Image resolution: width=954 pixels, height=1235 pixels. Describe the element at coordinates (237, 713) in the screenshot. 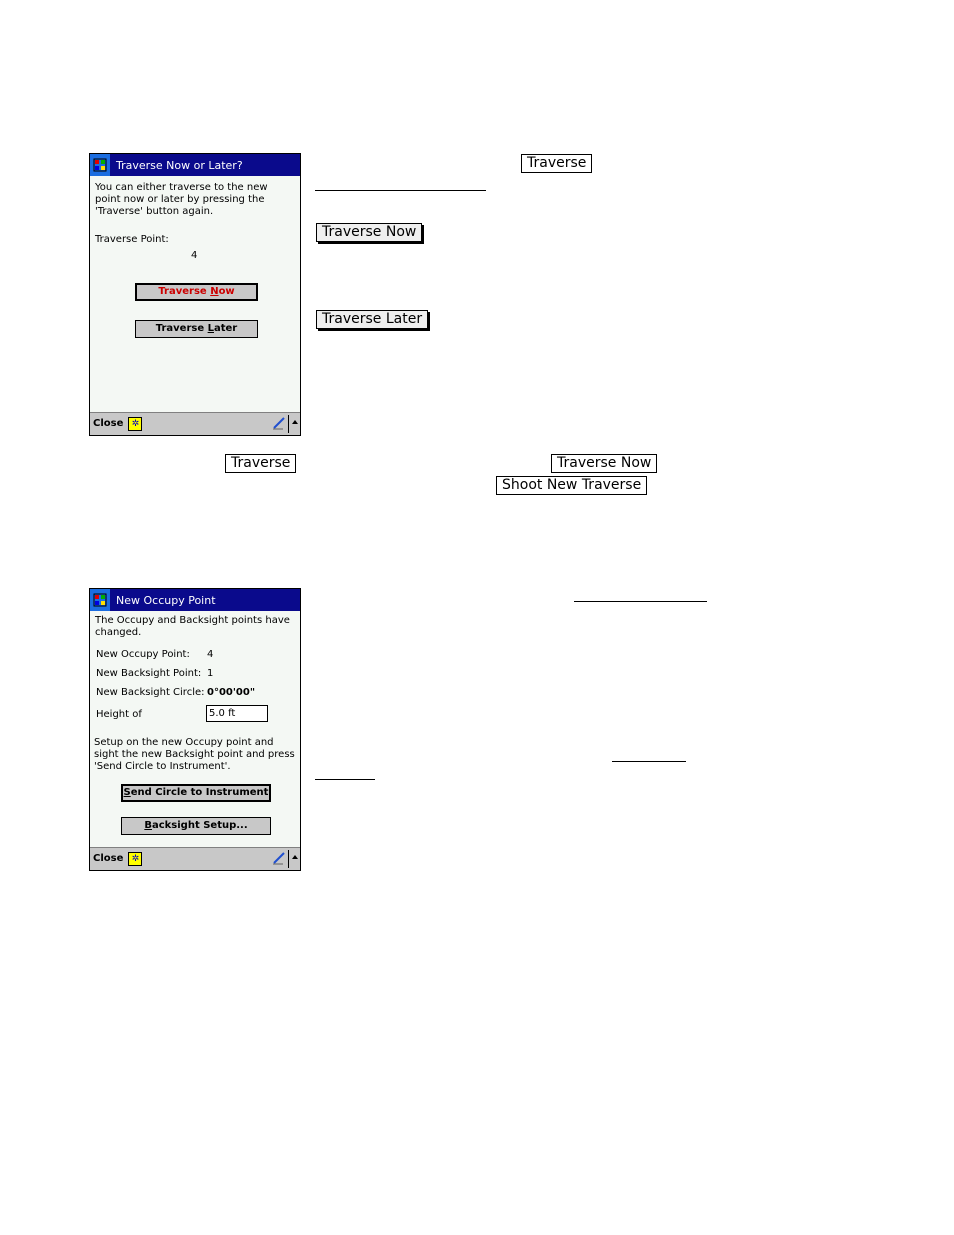

I see `height-input: 5.0 ft` at that location.